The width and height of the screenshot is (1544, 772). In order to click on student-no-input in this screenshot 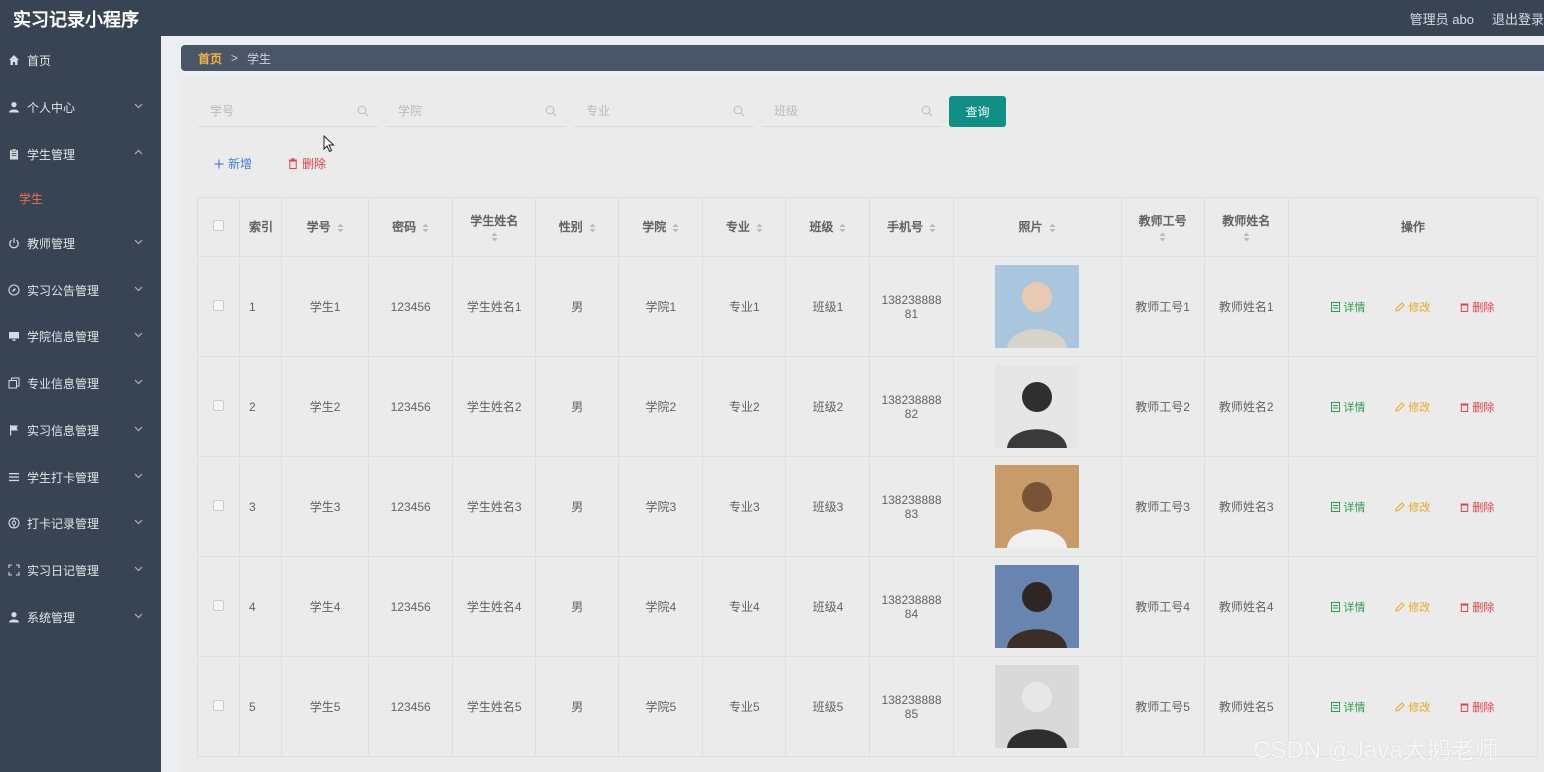, I will do `click(273, 111)`.